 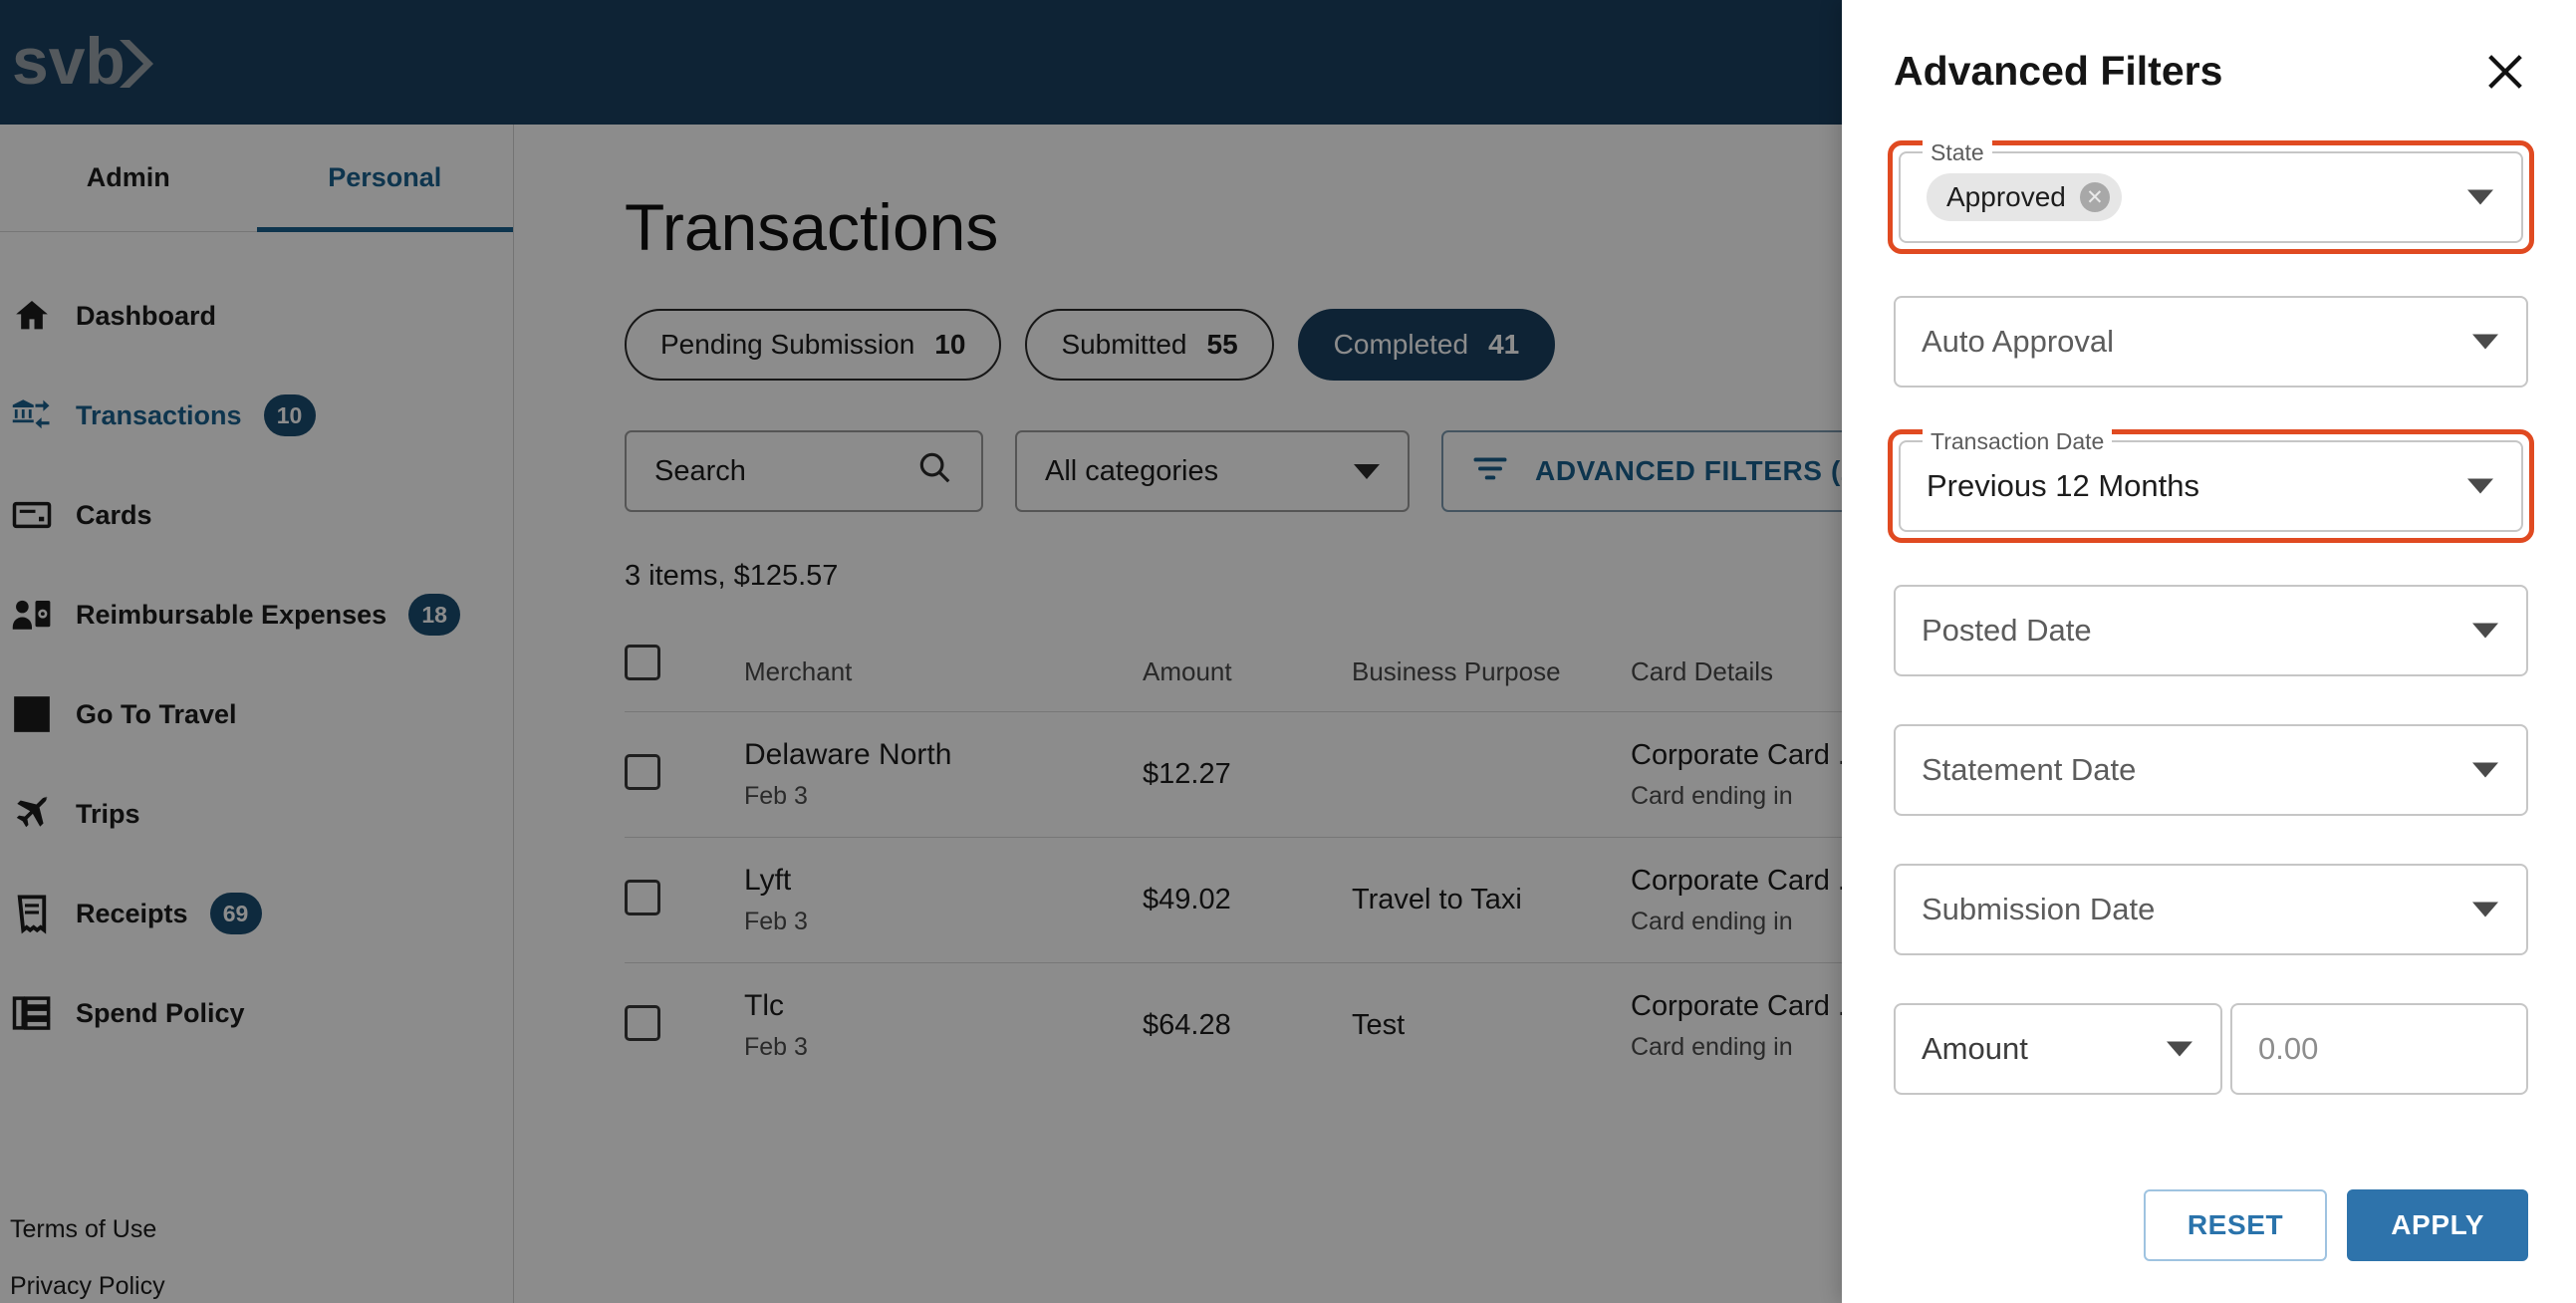 What do you see at coordinates (2058, 1049) in the screenshot?
I see `amount-operator-select: Amount` at bounding box center [2058, 1049].